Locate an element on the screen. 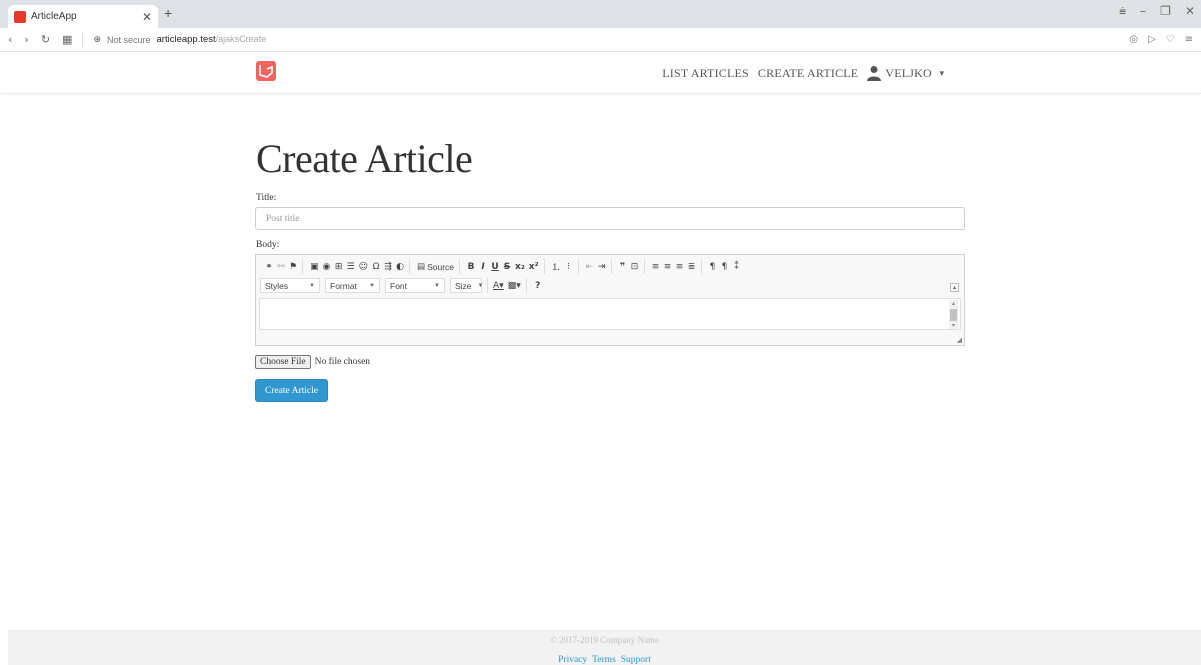 The width and height of the screenshot is (1201, 665). scroll-up-icon: ▴ is located at coordinates (953, 303).